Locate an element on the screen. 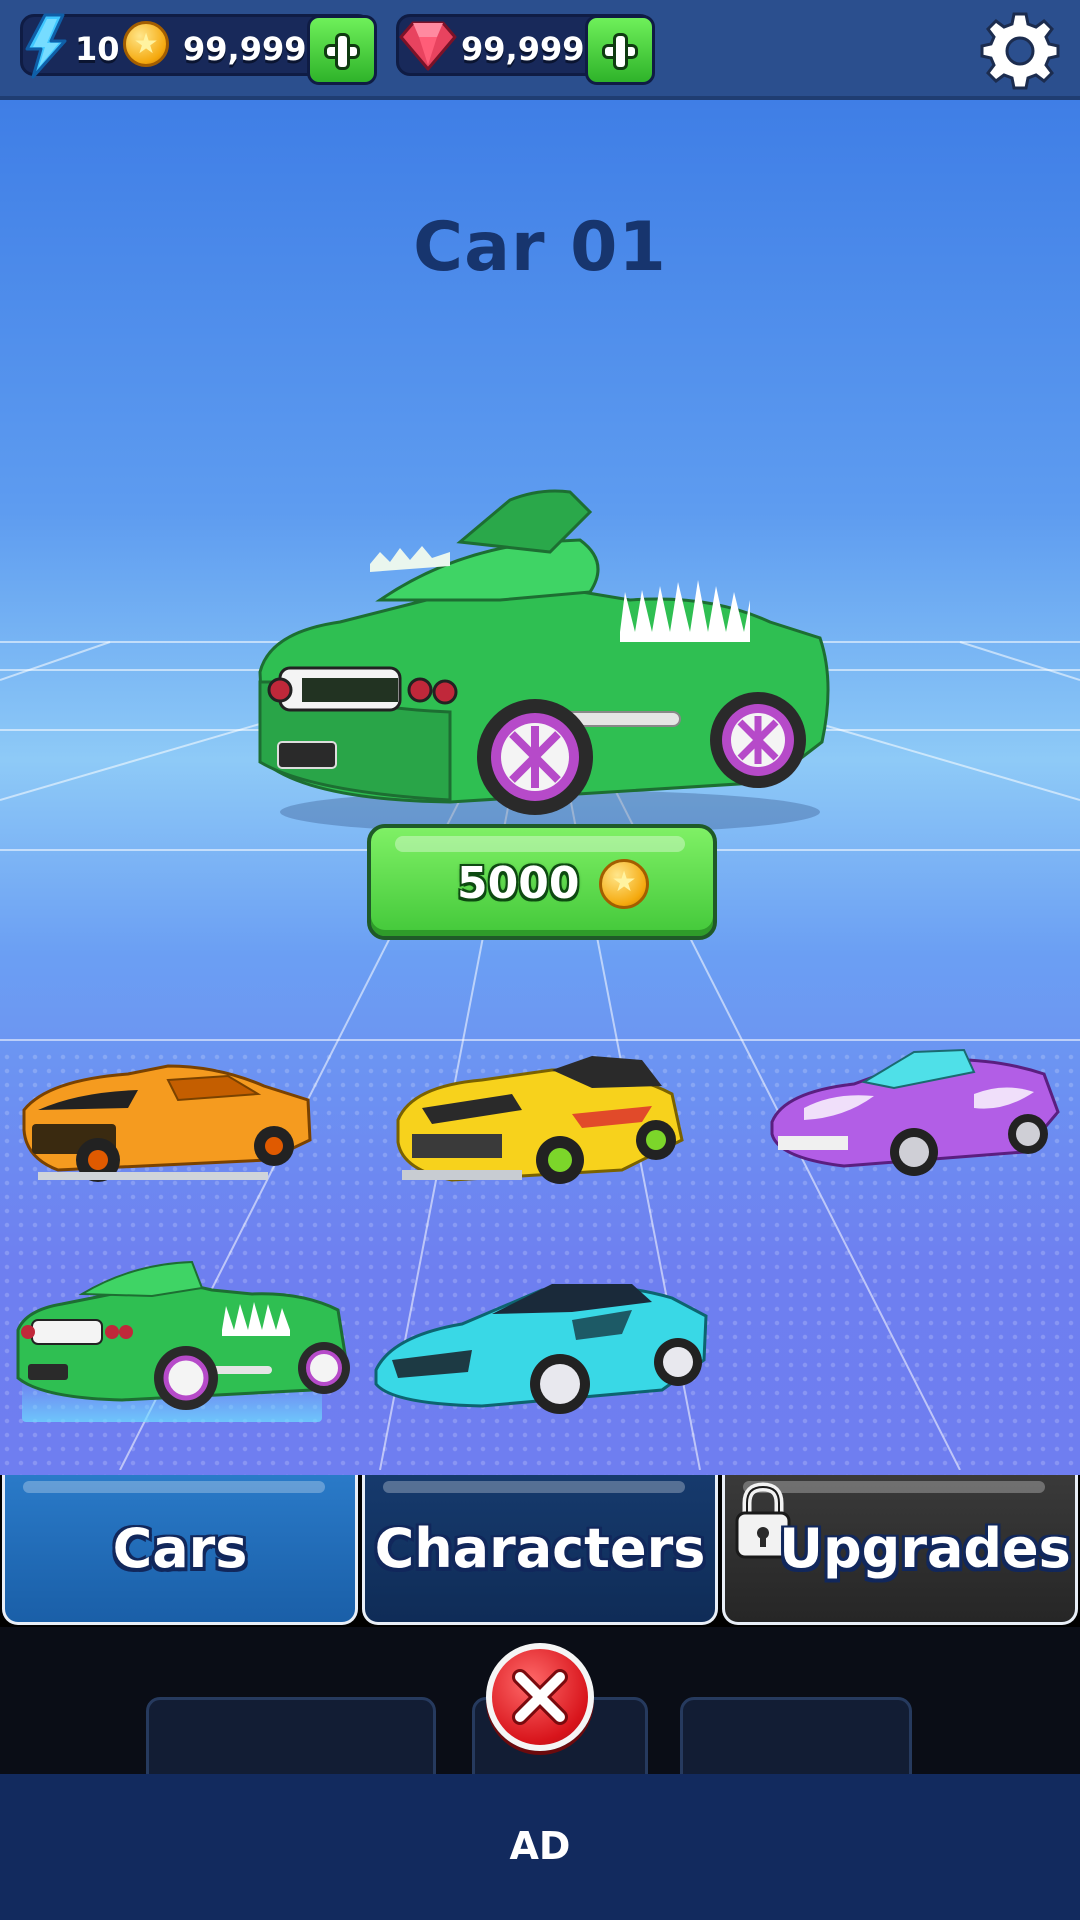 The image size is (1080, 1920). energy-count: 10 is located at coordinates (97, 49).